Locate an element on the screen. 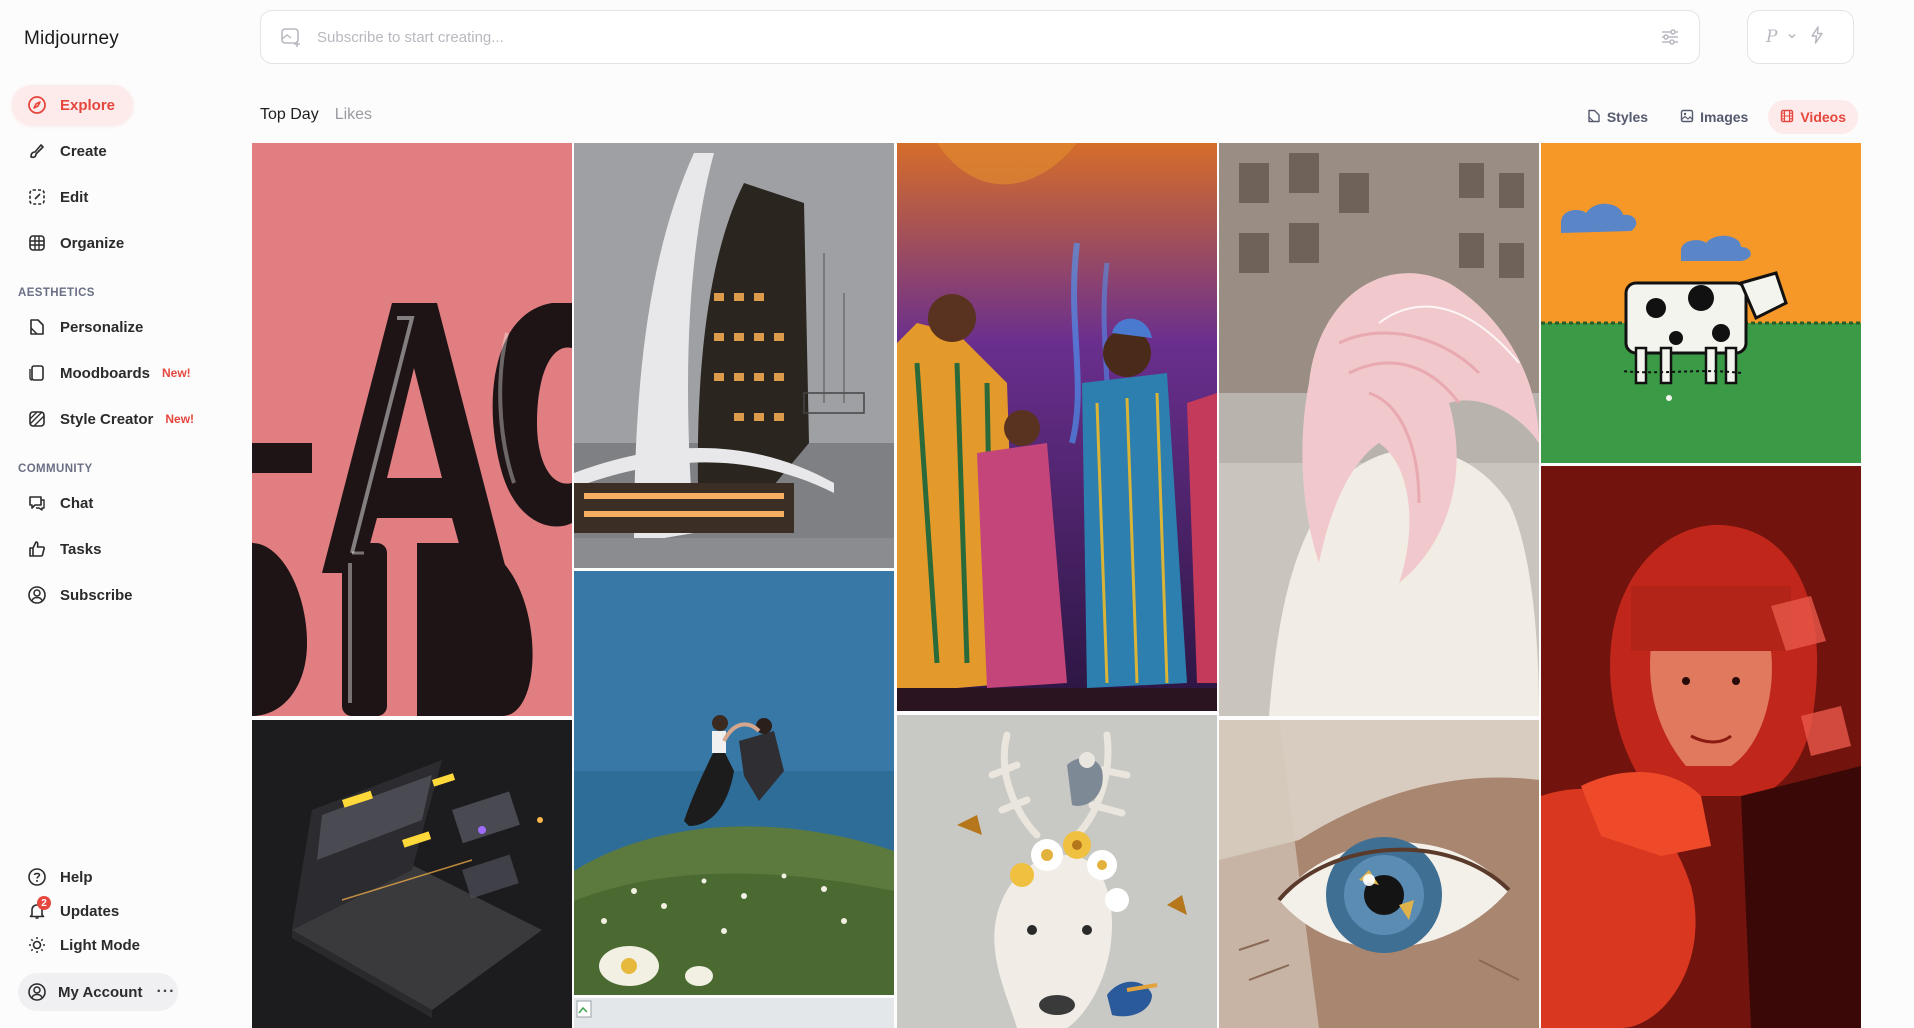 This screenshot has width=1914, height=1028. notification-badge: 2 is located at coordinates (44, 903).